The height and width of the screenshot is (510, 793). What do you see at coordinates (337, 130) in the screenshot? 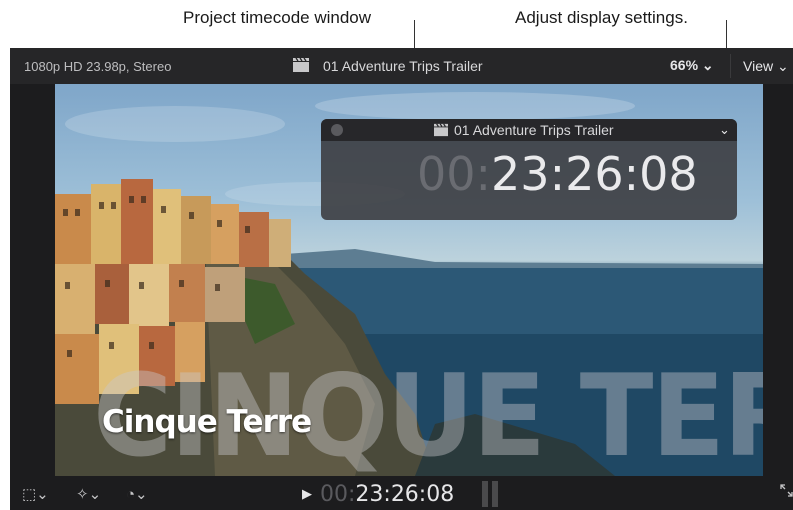
I see `close-button` at bounding box center [337, 130].